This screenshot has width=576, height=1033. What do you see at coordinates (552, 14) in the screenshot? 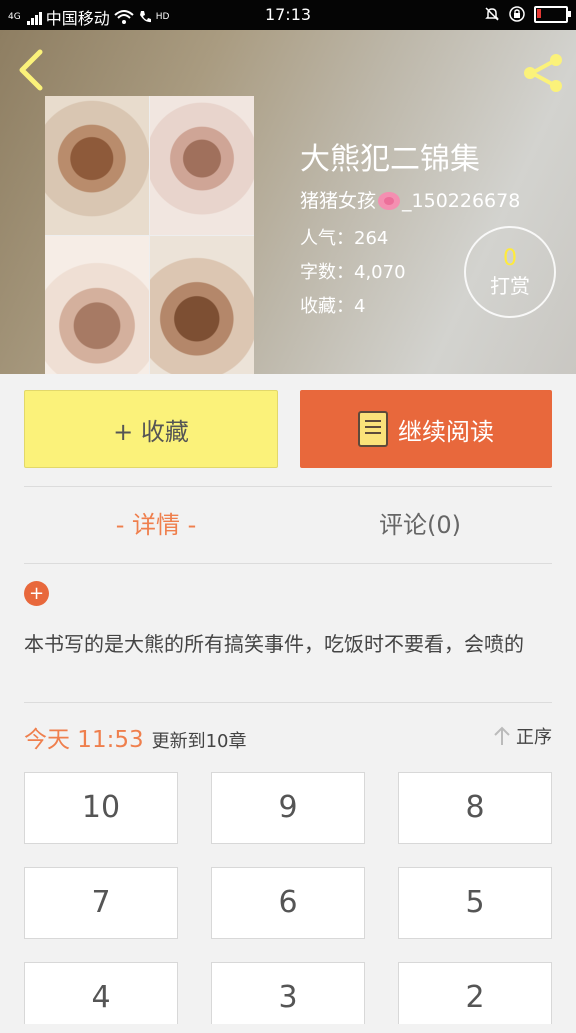
I see `battery-icon` at bounding box center [552, 14].